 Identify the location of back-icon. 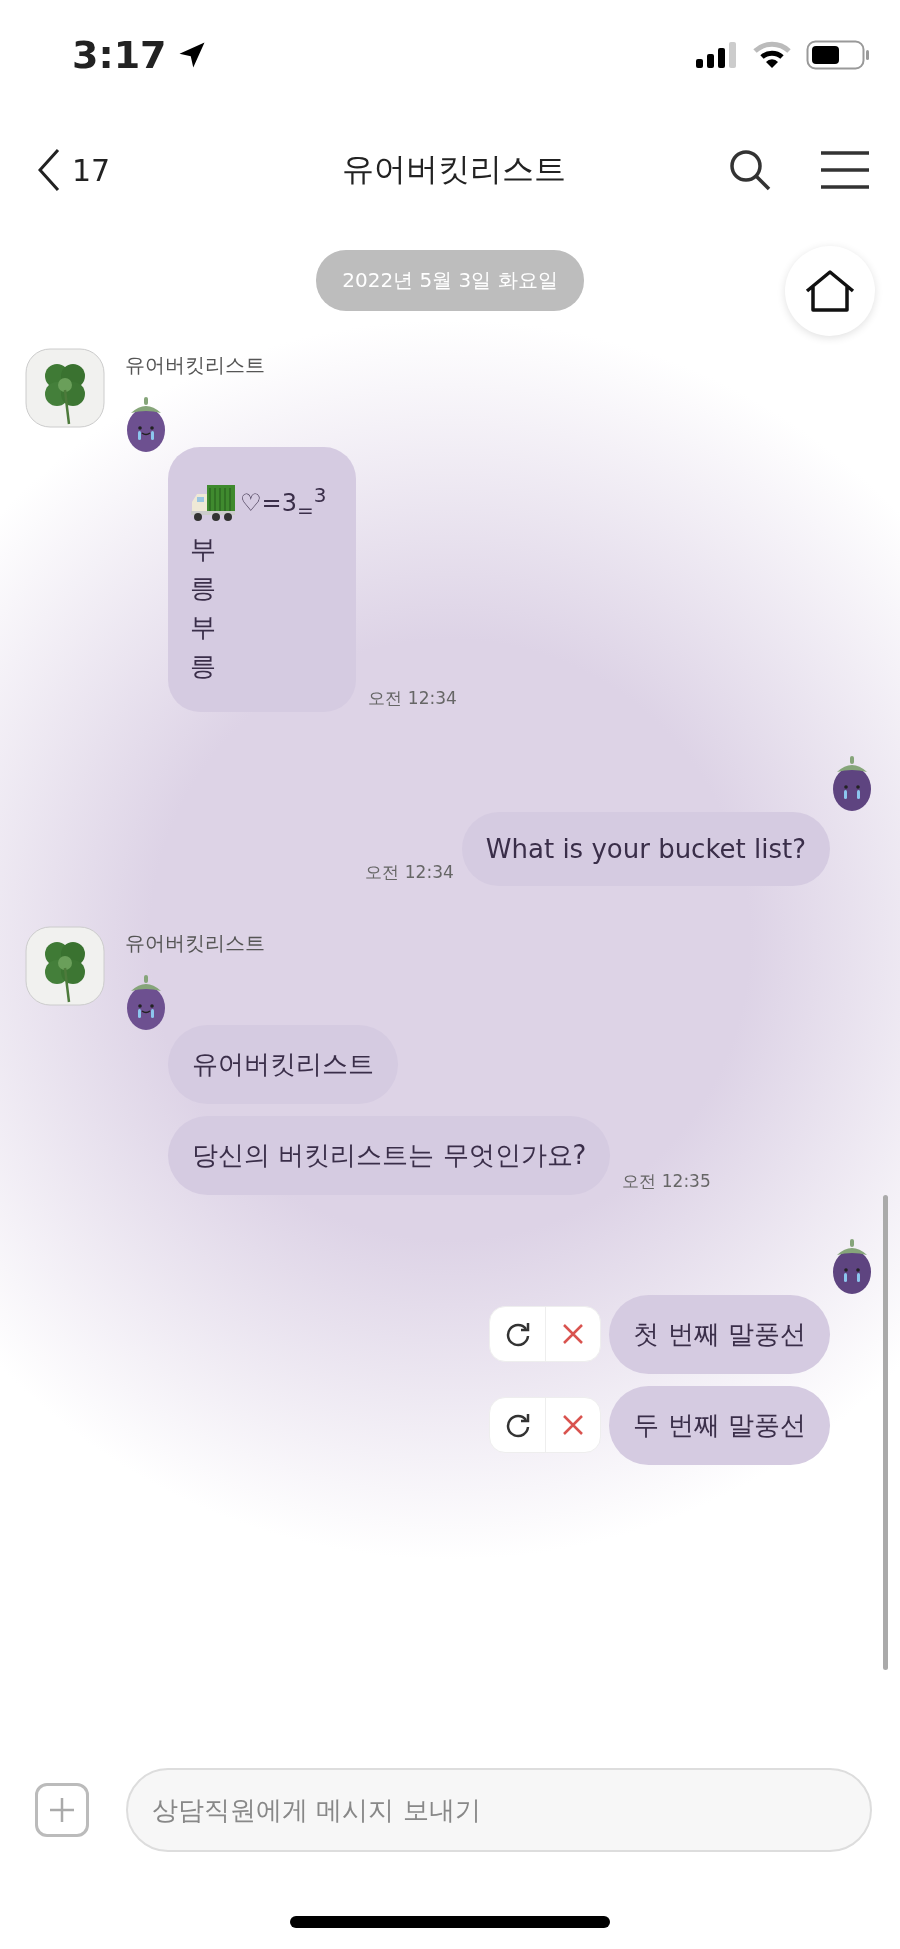
(49, 170).